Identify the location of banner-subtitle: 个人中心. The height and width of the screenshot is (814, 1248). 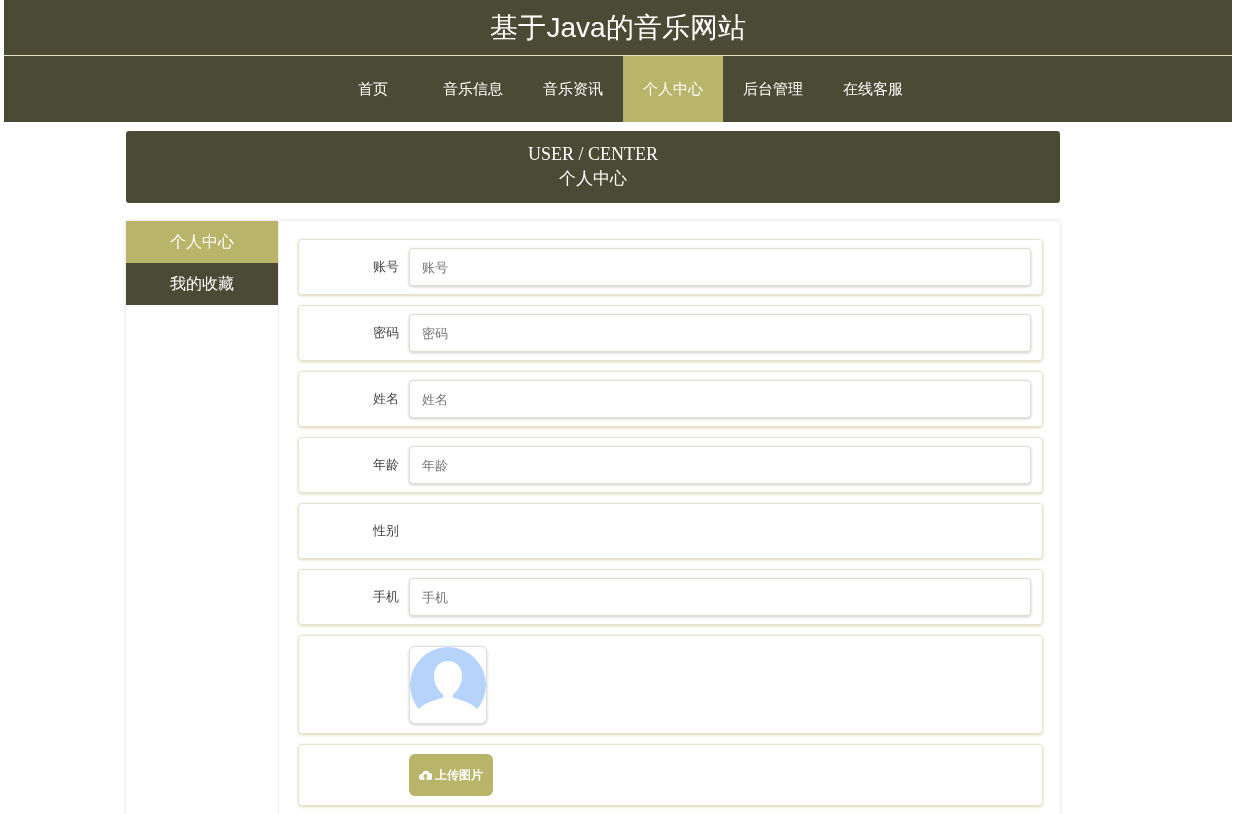
(593, 179).